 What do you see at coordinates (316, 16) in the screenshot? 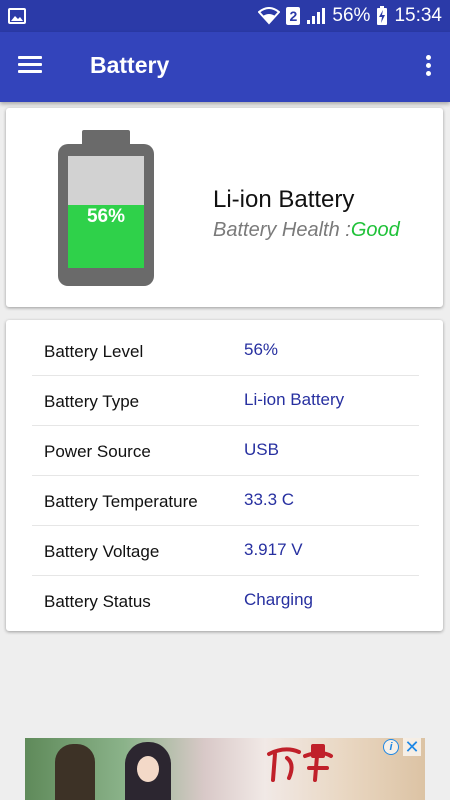
I see `signal-icon` at bounding box center [316, 16].